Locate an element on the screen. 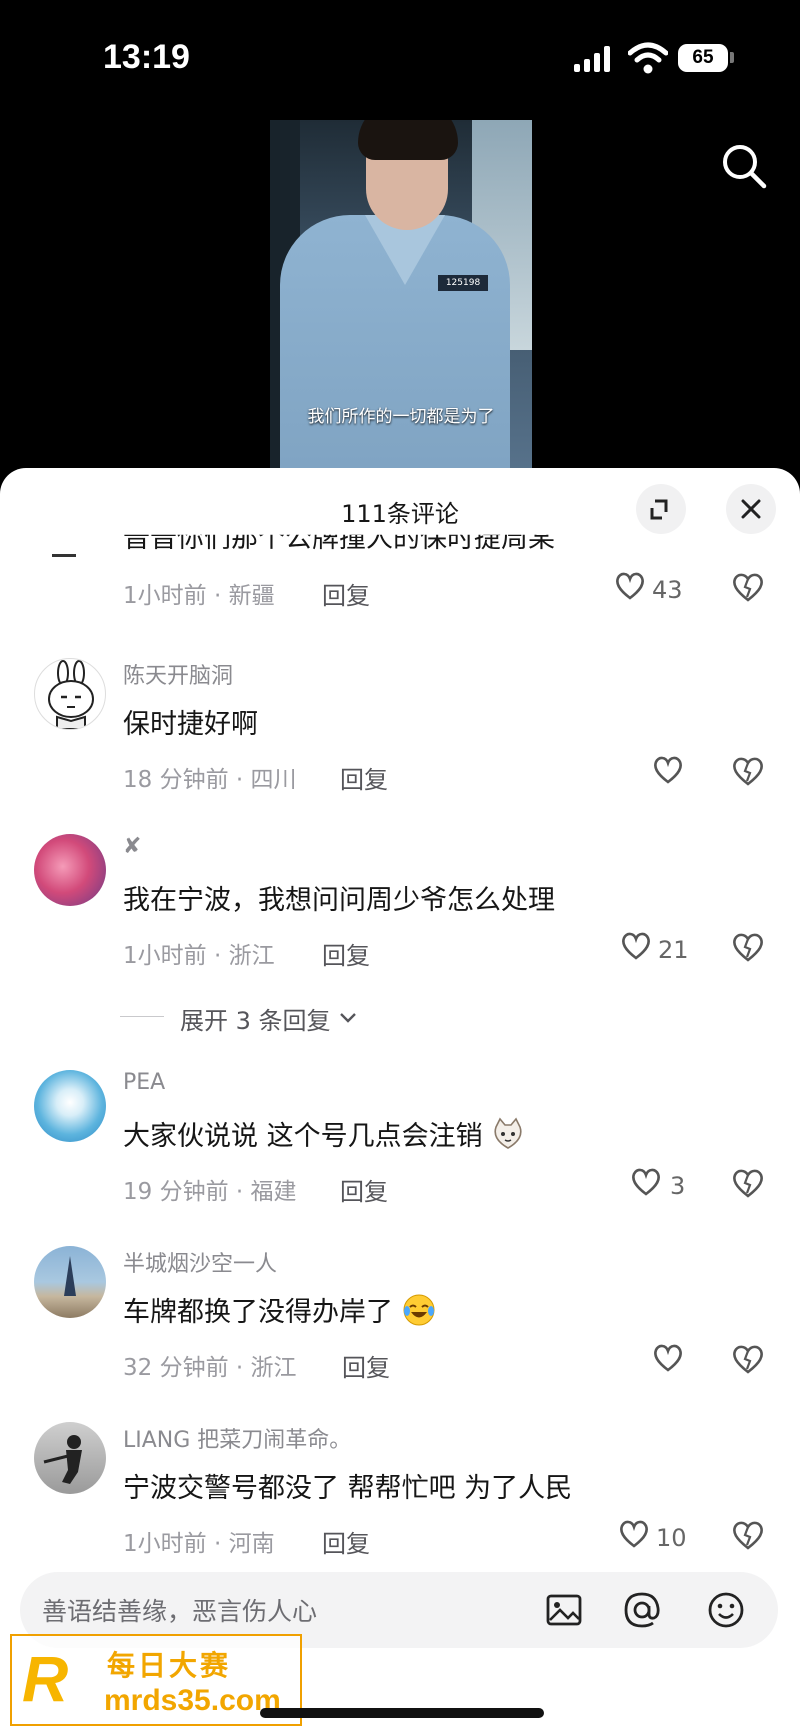 The height and width of the screenshot is (1736, 800). comment-text: 宁波交警号都没了 帮帮忙吧 为了人民 is located at coordinates (348, 1488).